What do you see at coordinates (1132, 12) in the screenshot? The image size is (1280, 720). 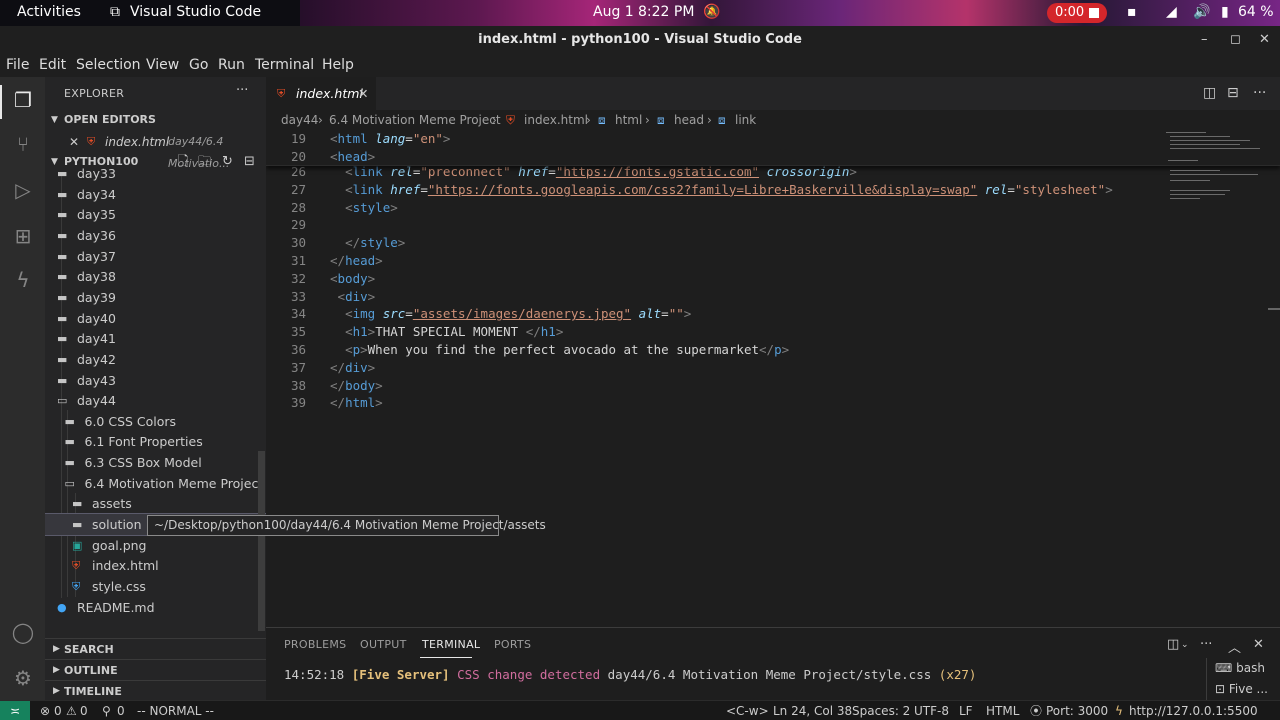 I see `app-indicator-icon: ▪` at bounding box center [1132, 12].